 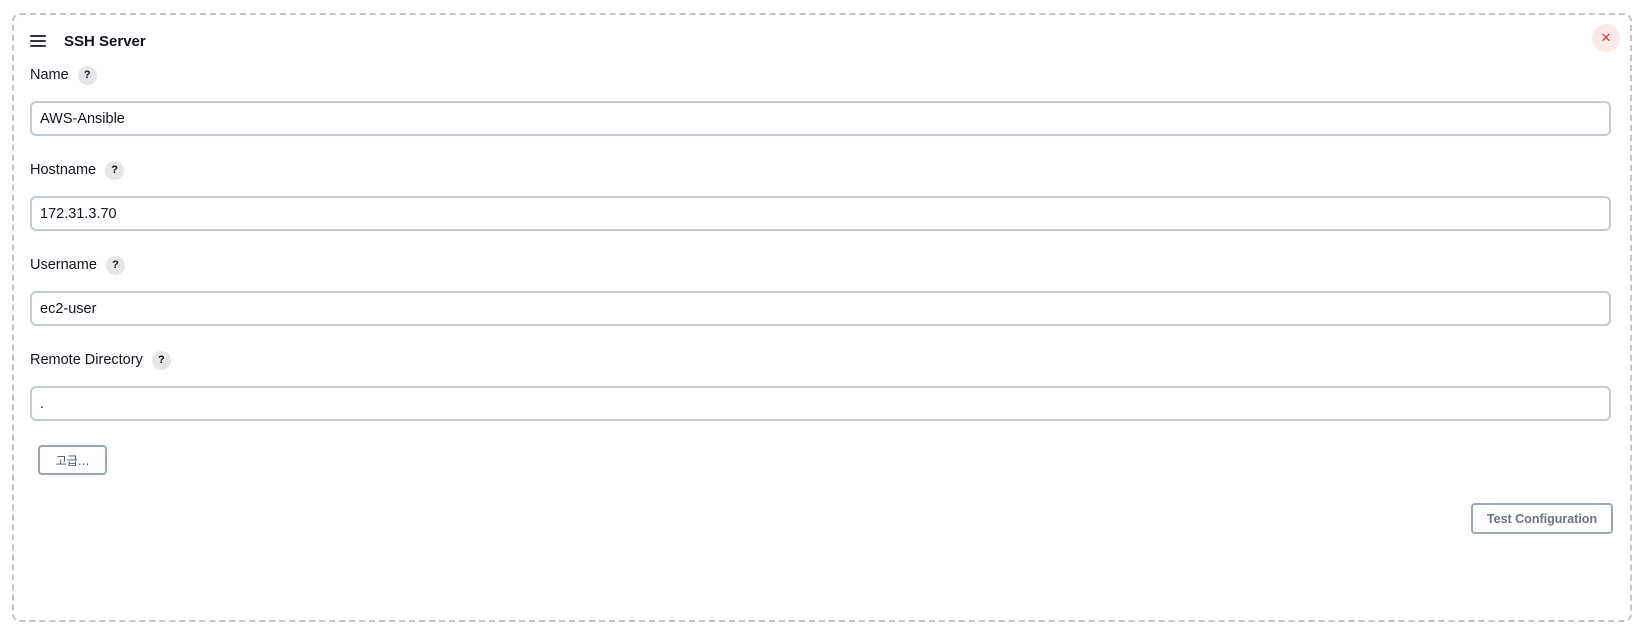 What do you see at coordinates (105, 41) in the screenshot?
I see `panel-title: SSH Server` at bounding box center [105, 41].